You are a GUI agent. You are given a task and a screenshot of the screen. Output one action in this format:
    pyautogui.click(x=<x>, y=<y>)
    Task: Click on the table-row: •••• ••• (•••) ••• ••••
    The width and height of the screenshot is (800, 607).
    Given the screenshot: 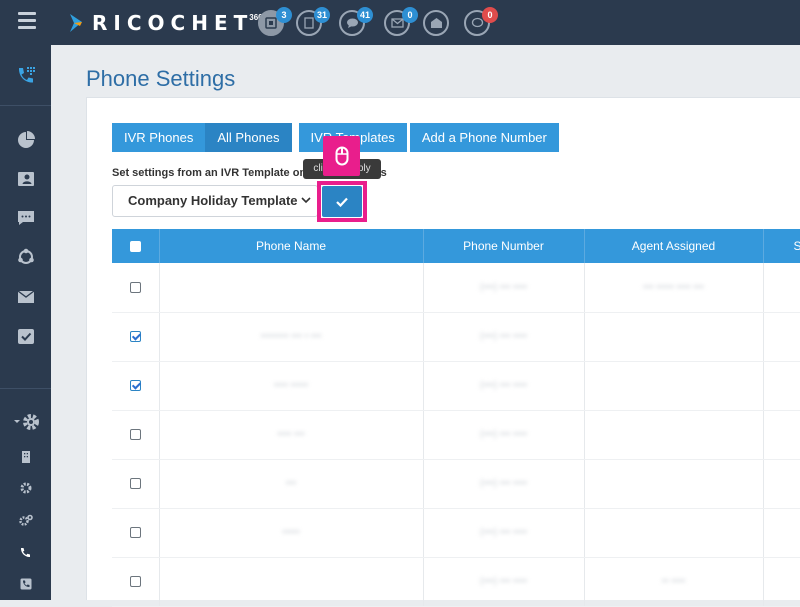 What is the action you would take?
    pyautogui.click(x=456, y=435)
    